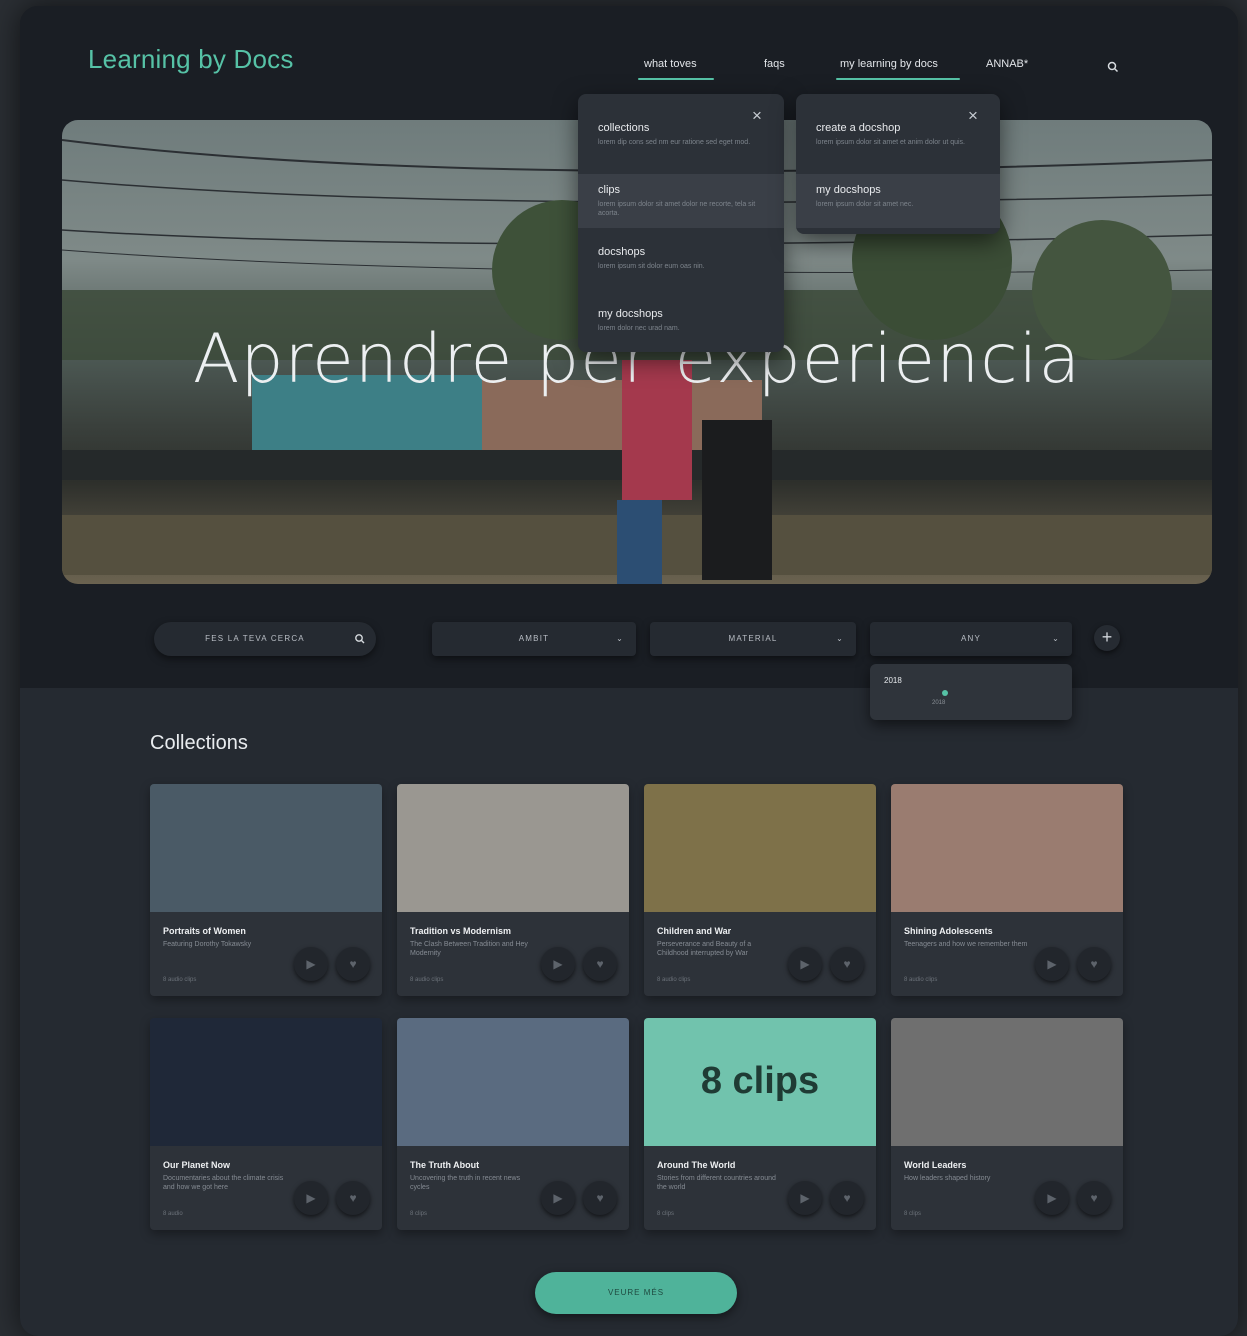 The height and width of the screenshot is (1336, 1247). Describe the element at coordinates (694, 931) in the screenshot. I see `card-title: Children and War` at that location.